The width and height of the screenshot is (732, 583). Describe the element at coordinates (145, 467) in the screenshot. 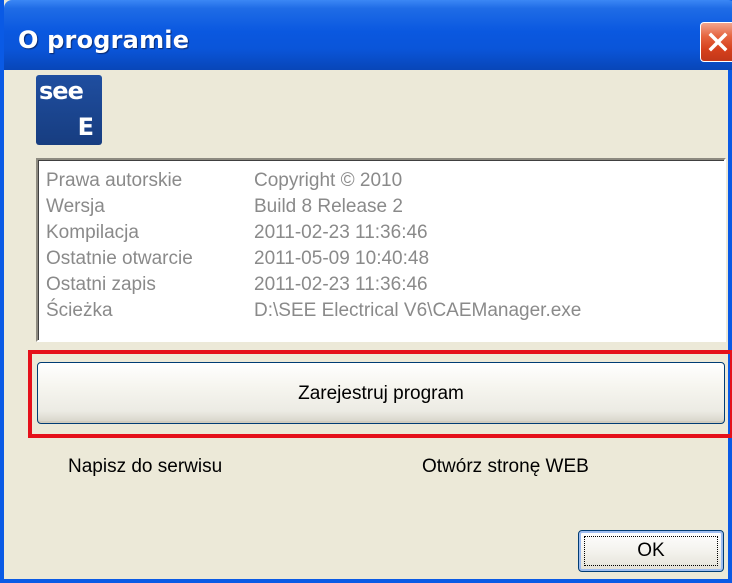

I see `contact-support-link: Napisz do serwisu` at that location.